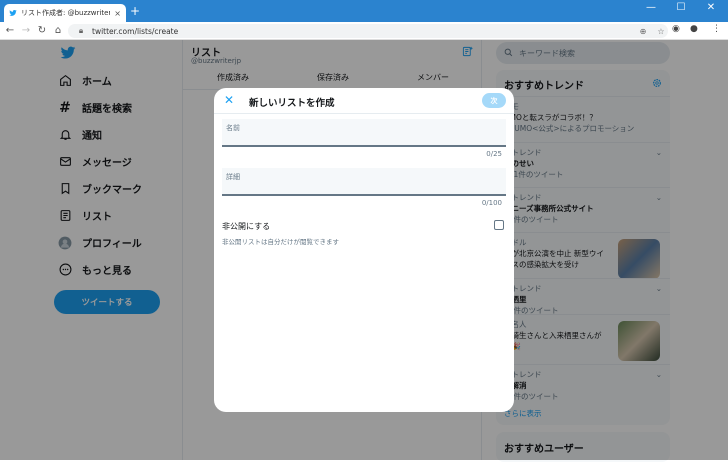  Describe the element at coordinates (58, 30) in the screenshot. I see `home-browser-icon: ⌂` at that location.